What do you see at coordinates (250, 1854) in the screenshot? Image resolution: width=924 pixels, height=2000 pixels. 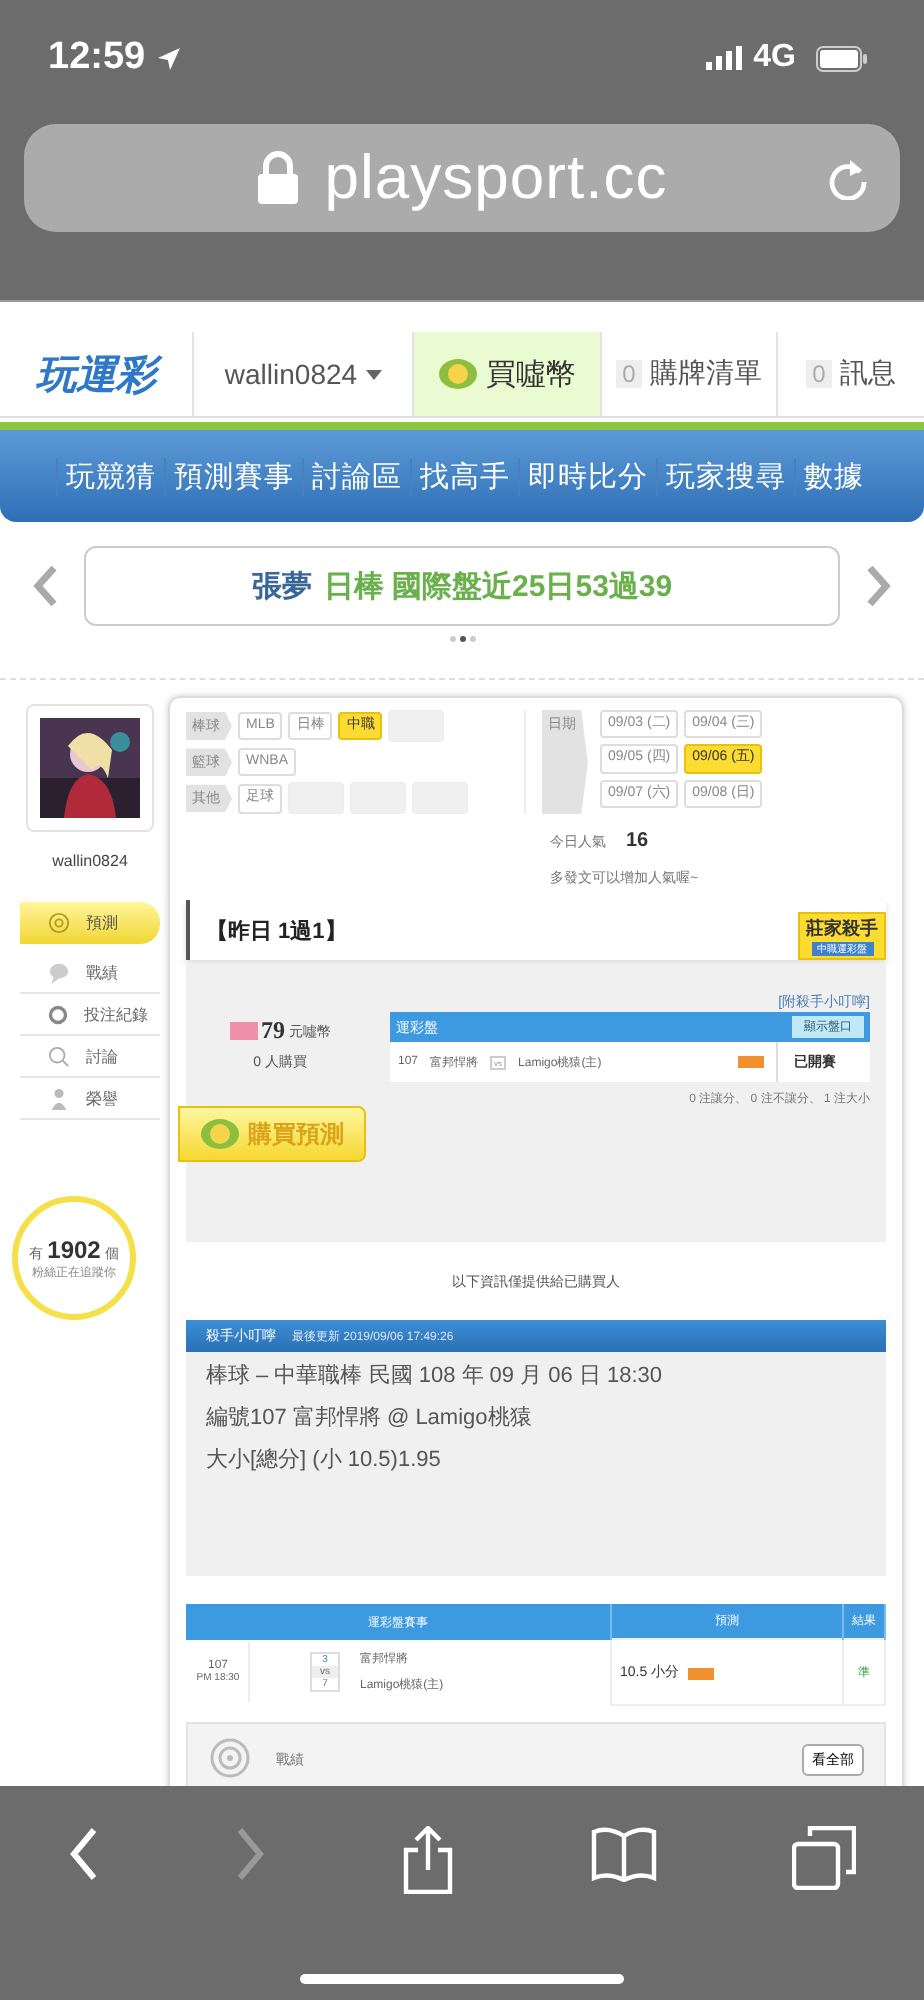 I see `forward-icon` at bounding box center [250, 1854].